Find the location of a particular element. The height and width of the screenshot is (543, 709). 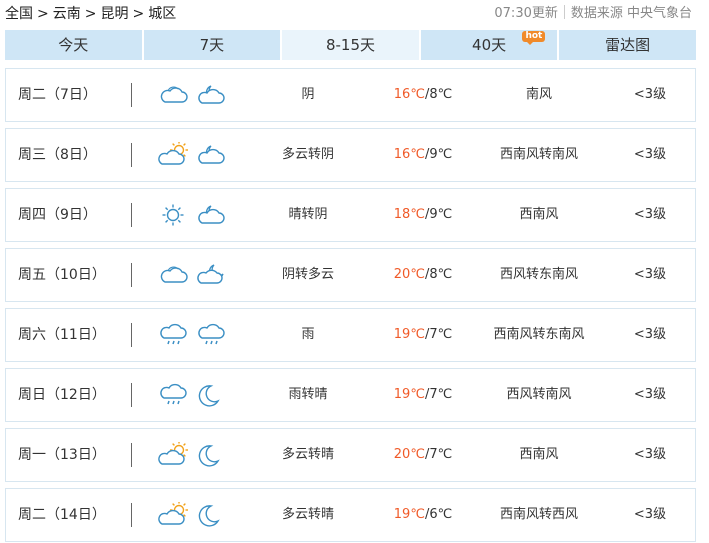

temperature: 20℃/8℃ is located at coordinates (423, 275).